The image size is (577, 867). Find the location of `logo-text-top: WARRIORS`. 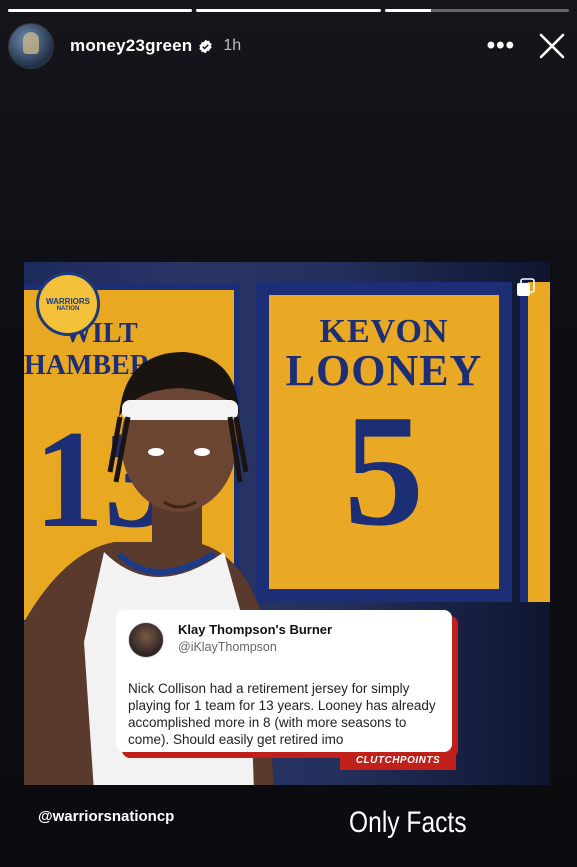

logo-text-top: WARRIORS is located at coordinates (68, 301).